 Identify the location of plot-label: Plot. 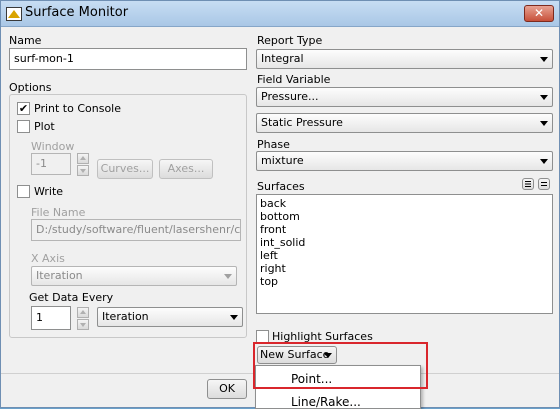
(44, 126).